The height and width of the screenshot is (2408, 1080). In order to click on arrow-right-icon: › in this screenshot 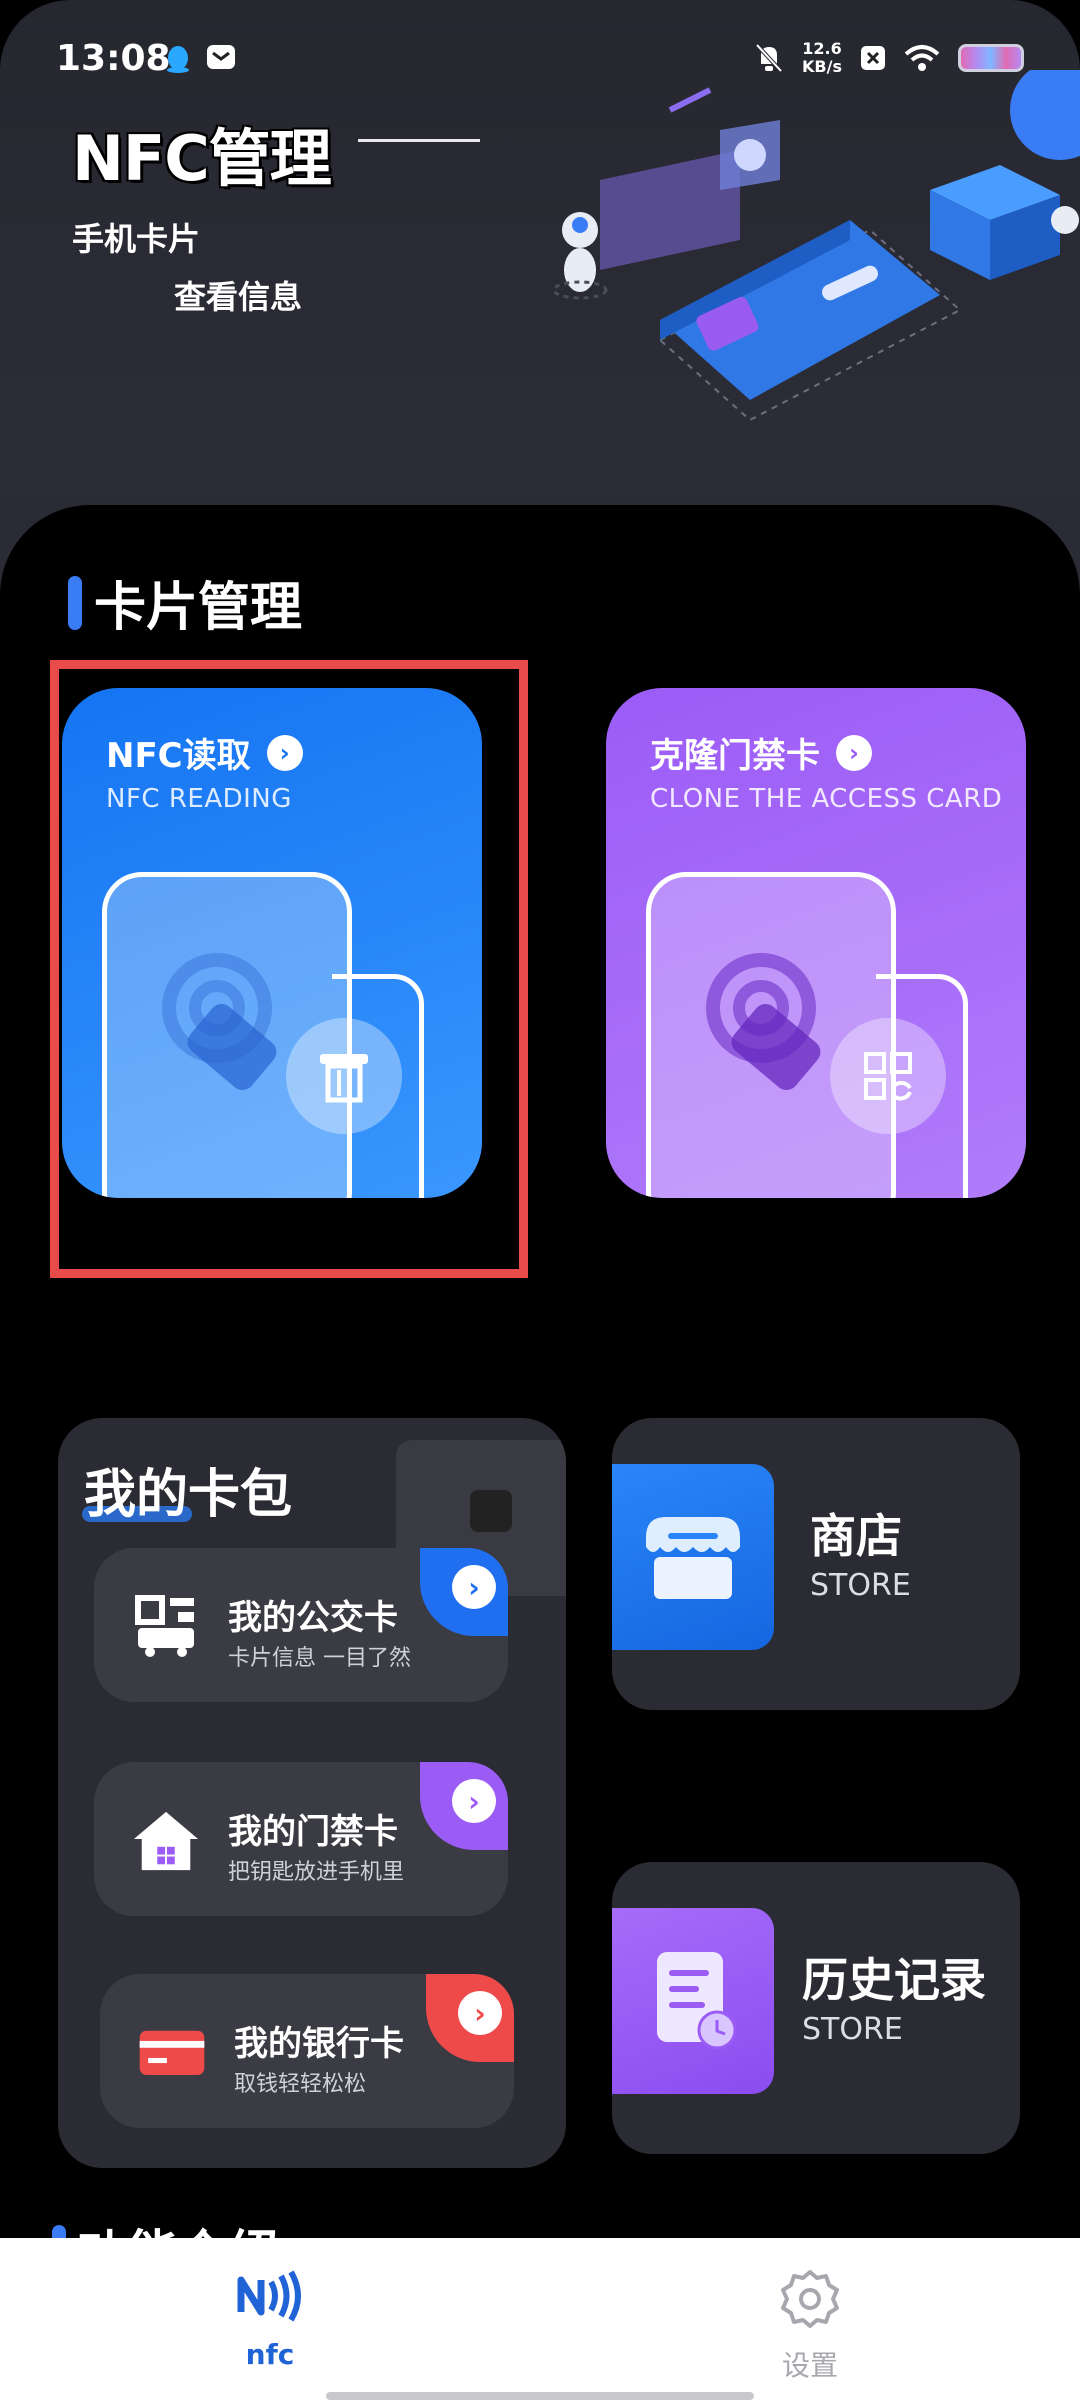, I will do `click(854, 752)`.